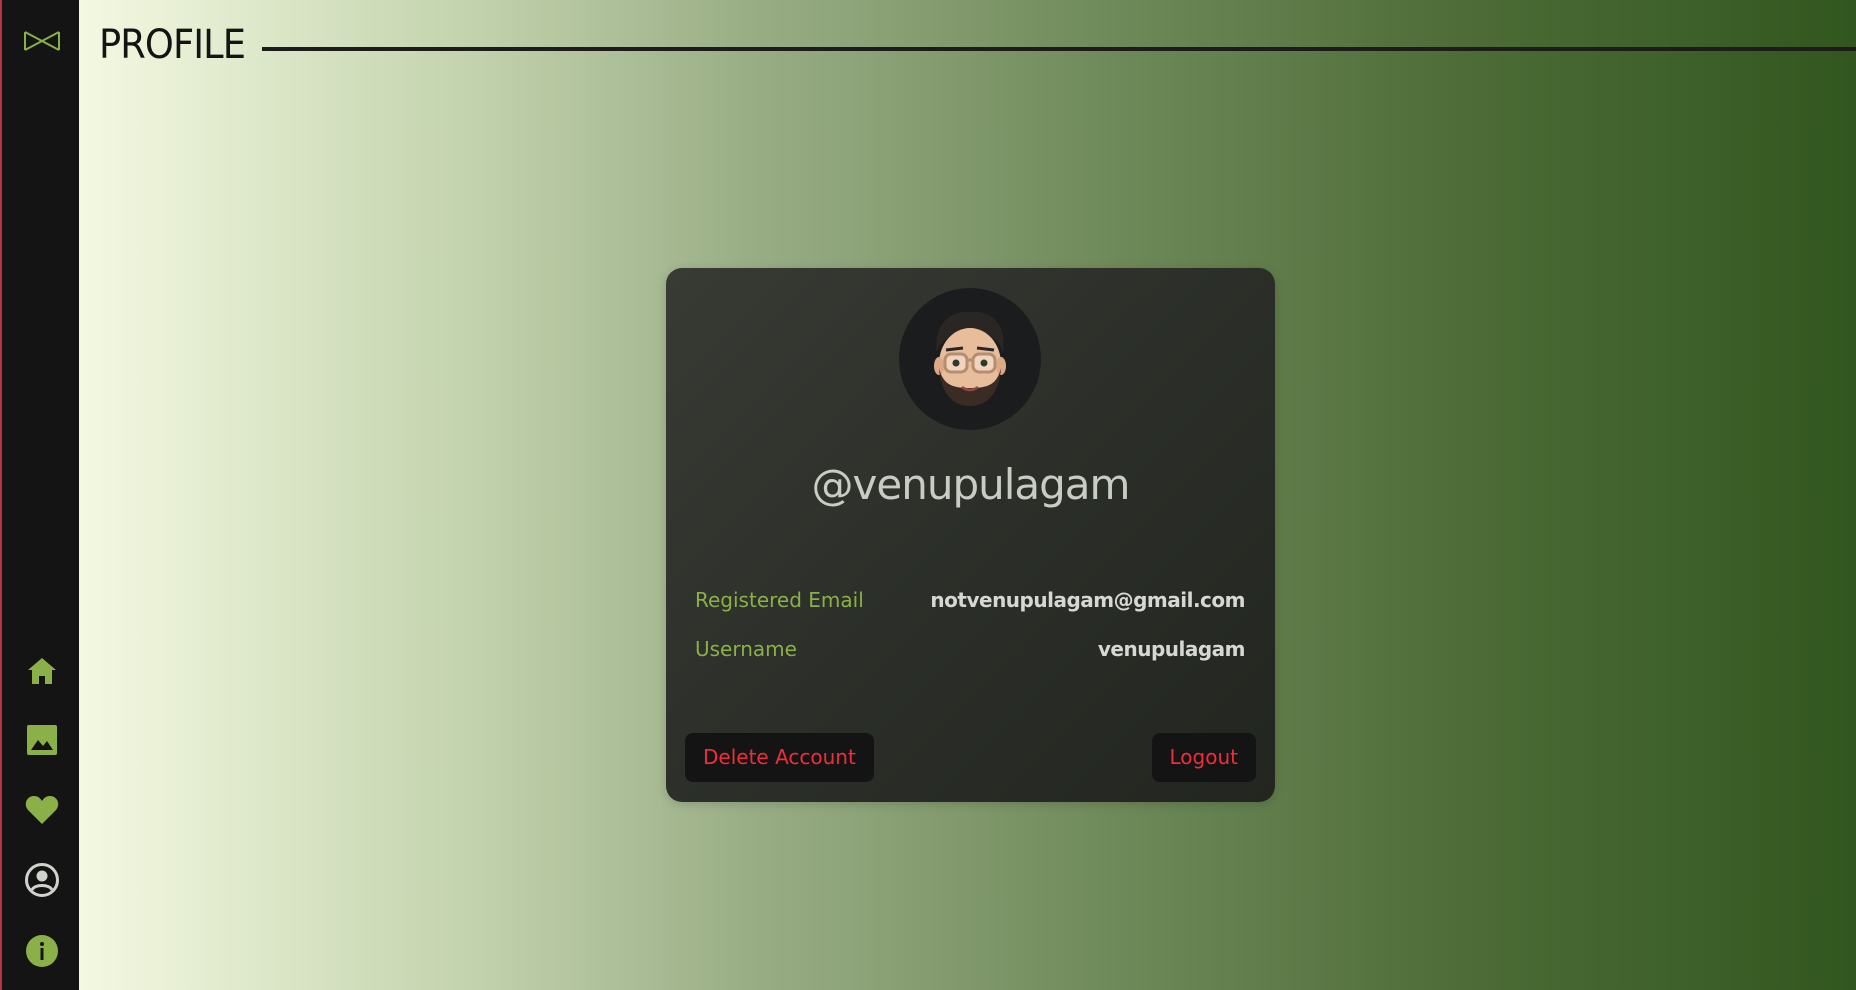 The height and width of the screenshot is (990, 1856). Describe the element at coordinates (779, 600) in the screenshot. I see `registered-email-label: Registered Email` at that location.